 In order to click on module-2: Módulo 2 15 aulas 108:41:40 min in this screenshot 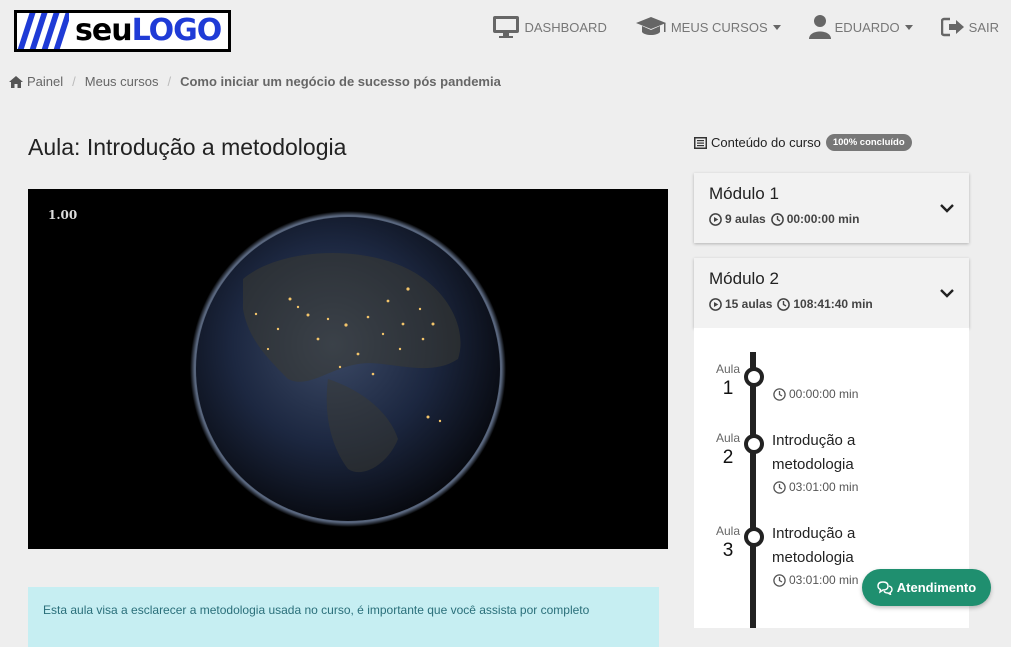, I will do `click(831, 293)`.